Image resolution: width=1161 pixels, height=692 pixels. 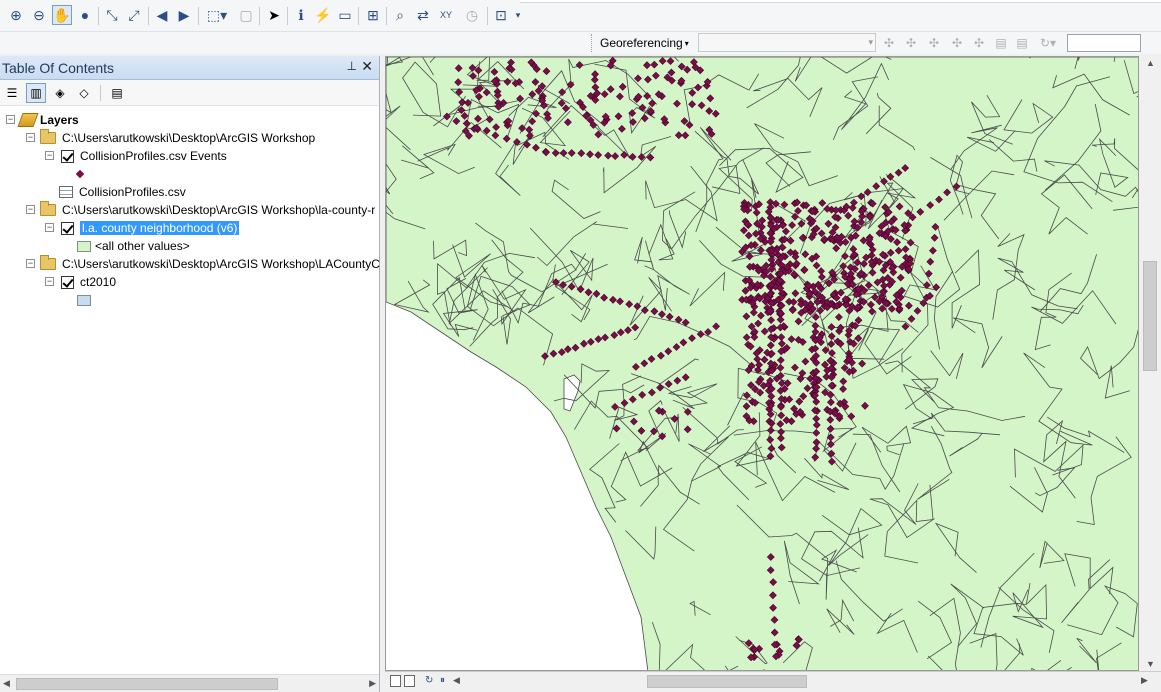 What do you see at coordinates (274, 15) in the screenshot?
I see `select-elements-icon: ➤` at bounding box center [274, 15].